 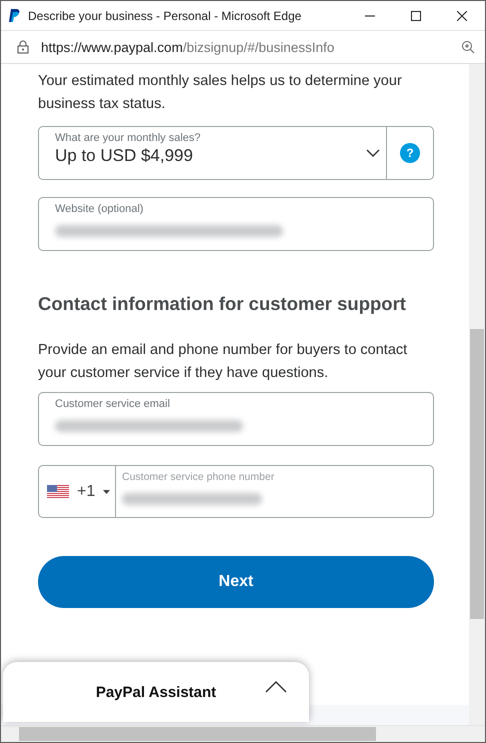 I want to click on field-label: Customer service email, so click(x=113, y=404).